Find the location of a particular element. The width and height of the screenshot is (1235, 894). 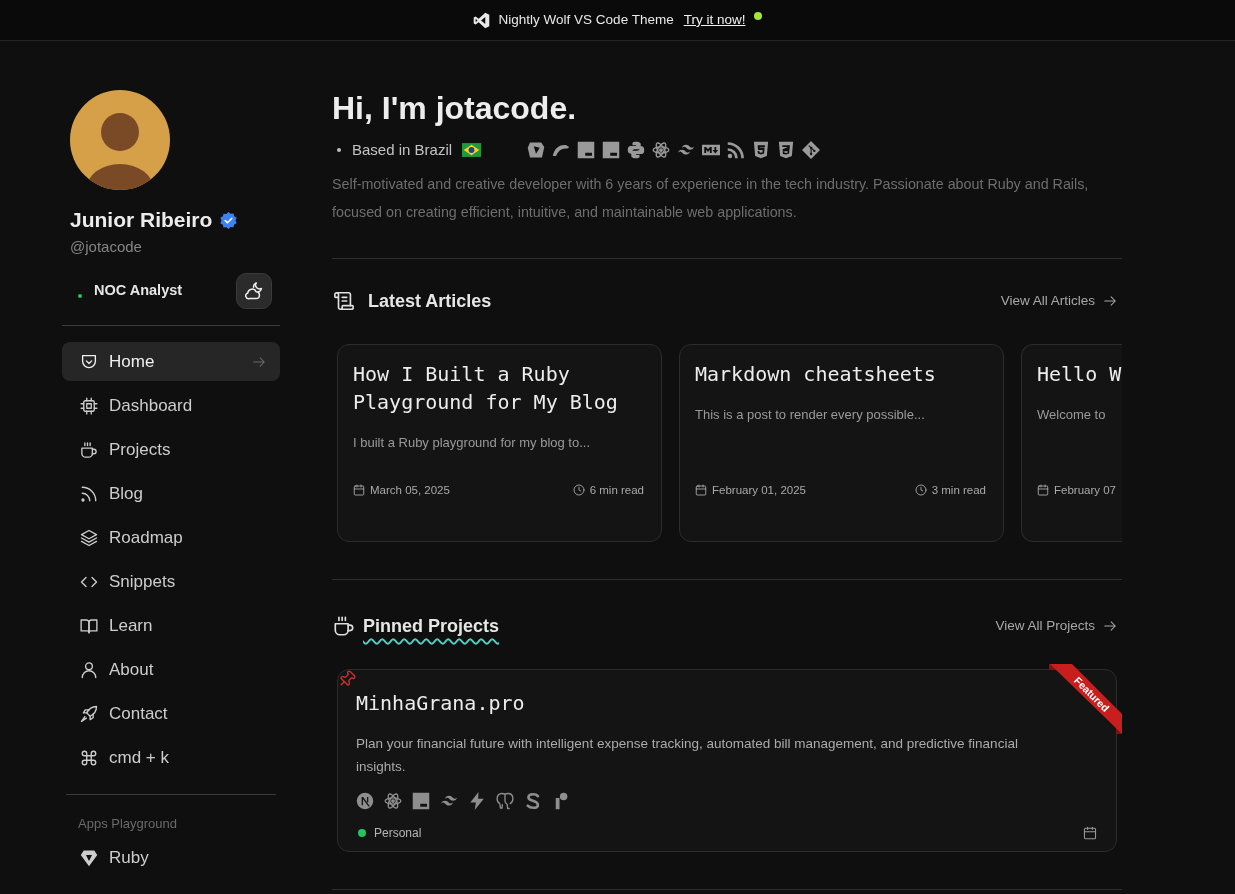

bolt-icon is located at coordinates (477, 801).